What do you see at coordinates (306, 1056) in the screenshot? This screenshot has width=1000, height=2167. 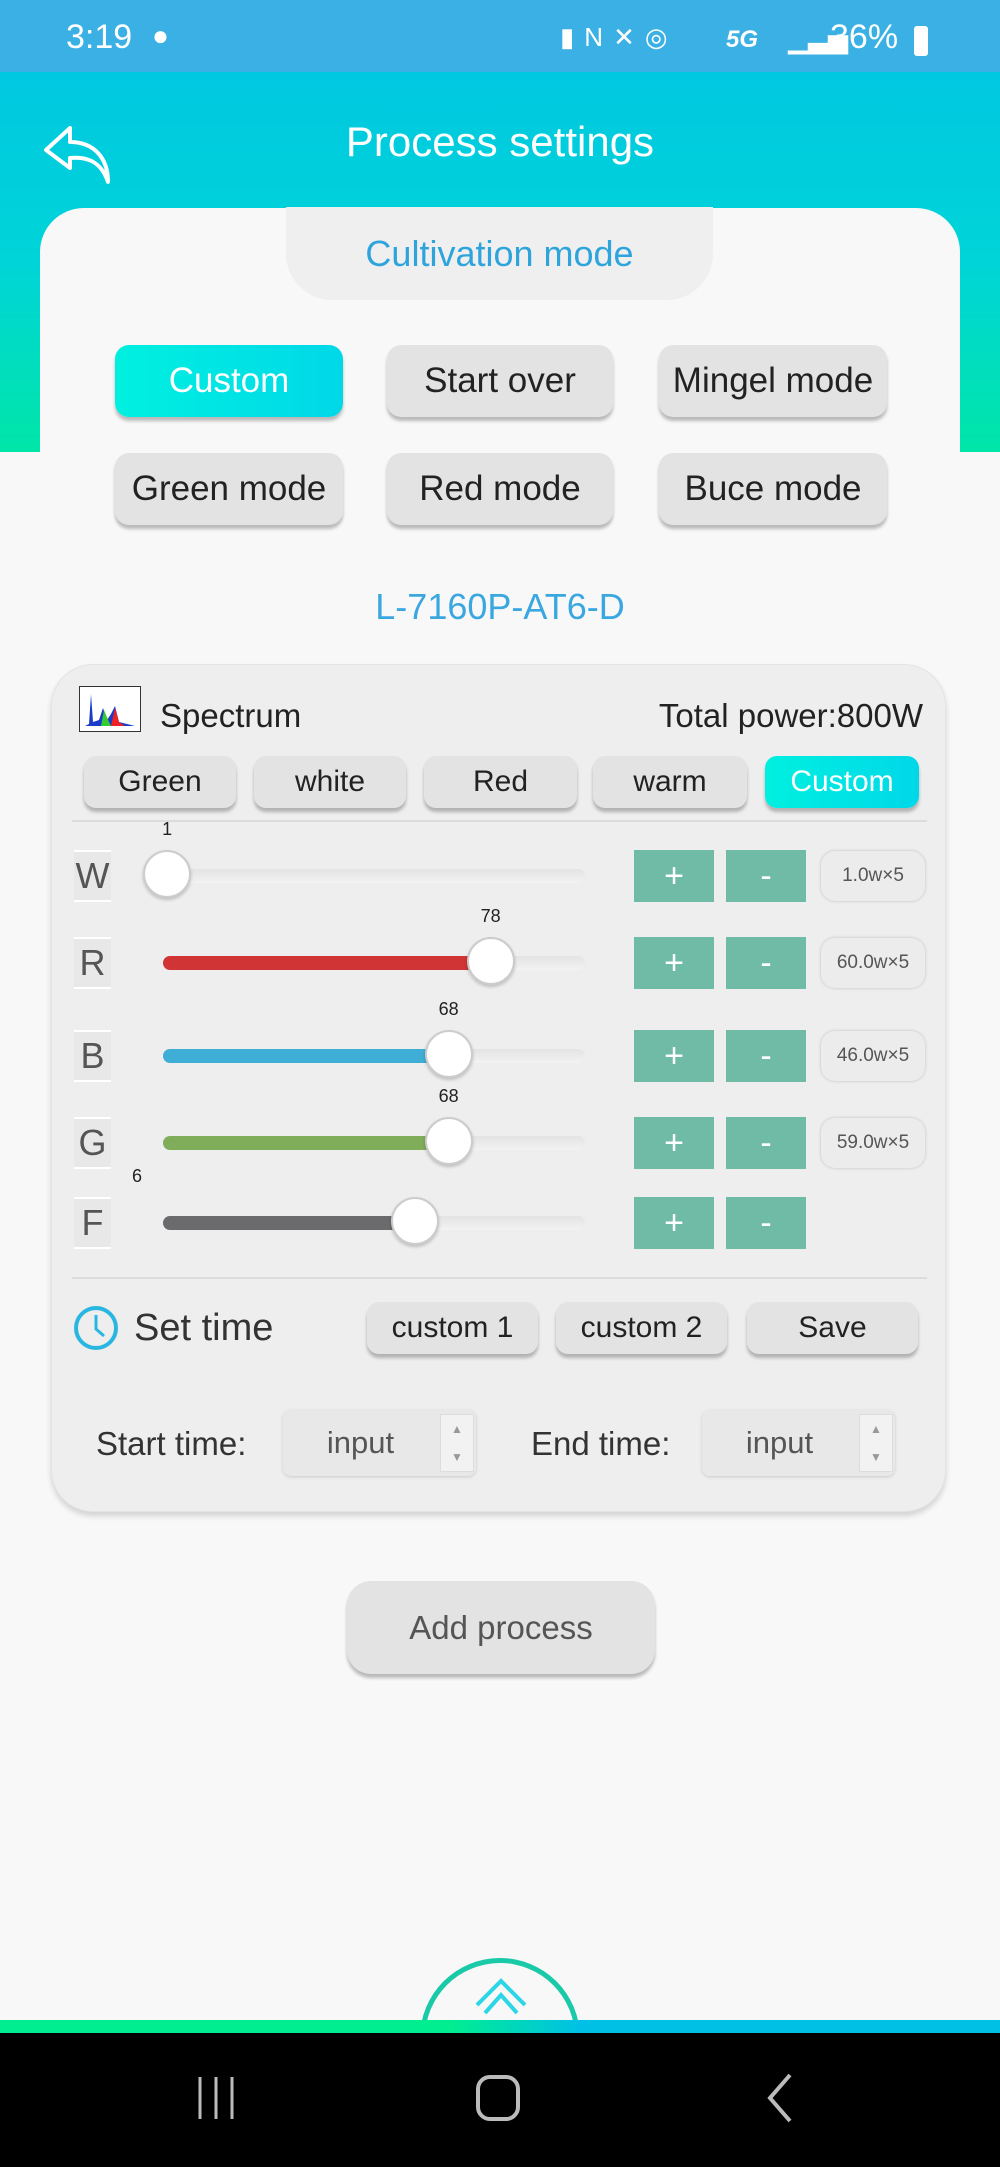 I see `channel-b-fill` at bounding box center [306, 1056].